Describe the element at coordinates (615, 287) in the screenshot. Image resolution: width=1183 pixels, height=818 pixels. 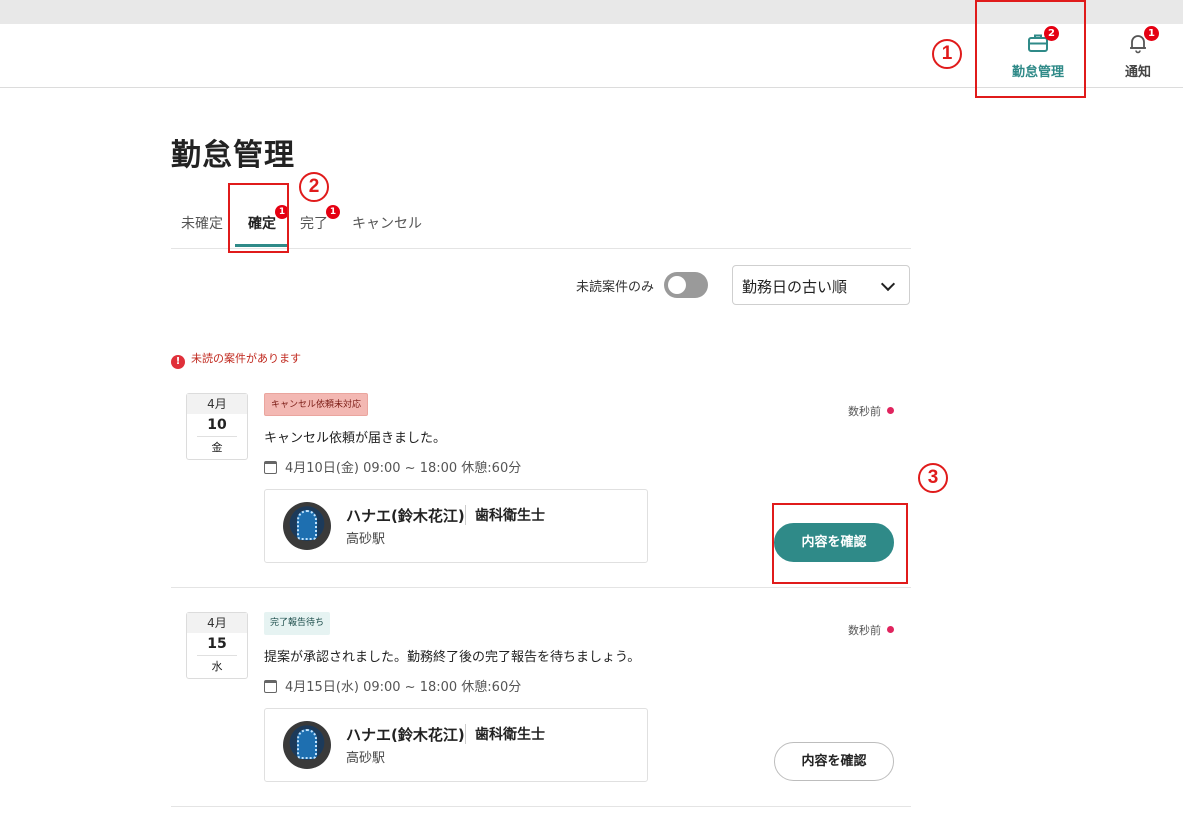
I see `unread-only-label: 未読案件のみ` at that location.